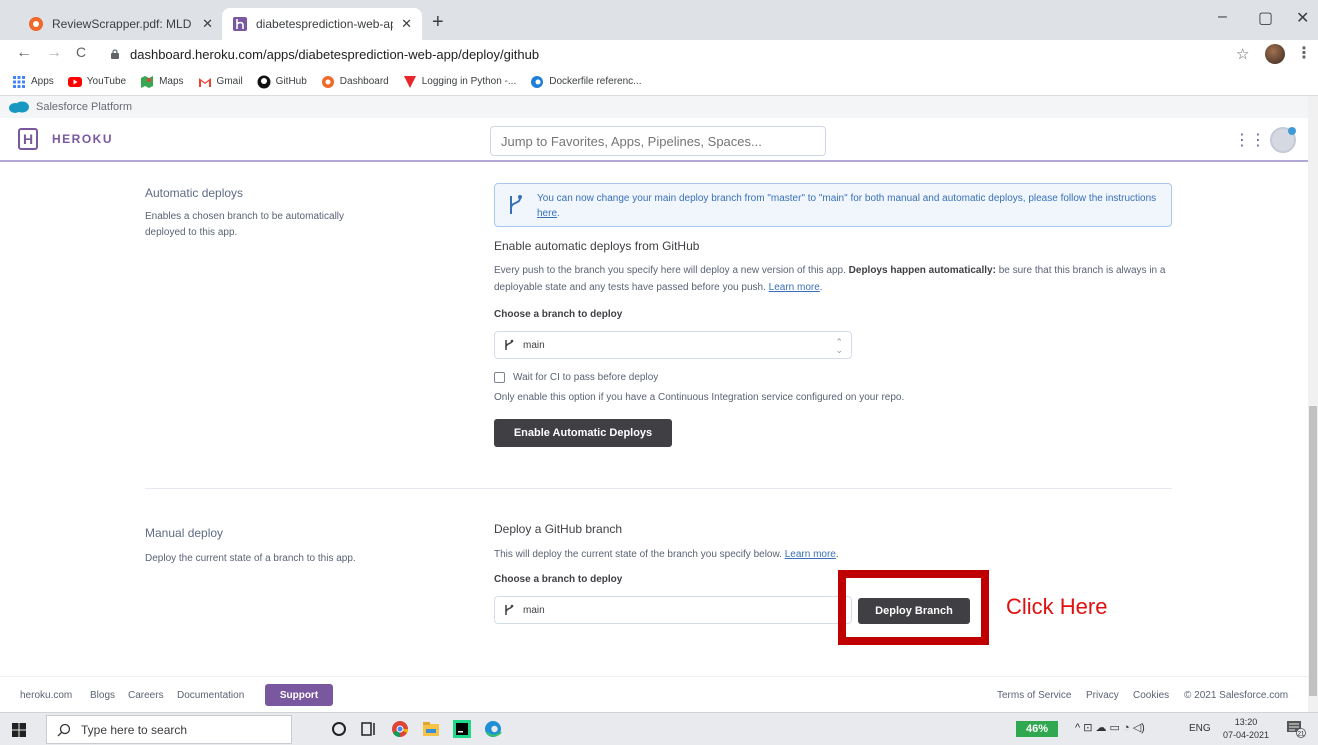 Image resolution: width=1318 pixels, height=745 pixels. Describe the element at coordinates (28, 139) in the screenshot. I see `heroku-logo-icon: H` at that location.